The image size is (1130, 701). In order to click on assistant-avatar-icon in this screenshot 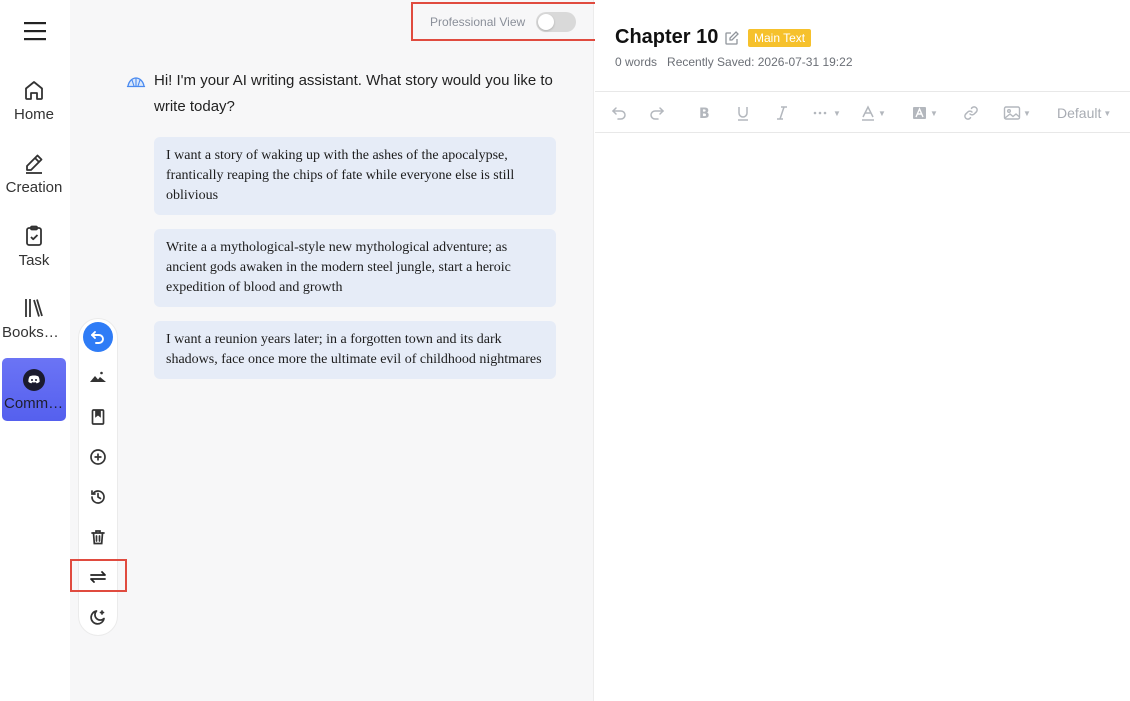, I will do `click(136, 82)`.